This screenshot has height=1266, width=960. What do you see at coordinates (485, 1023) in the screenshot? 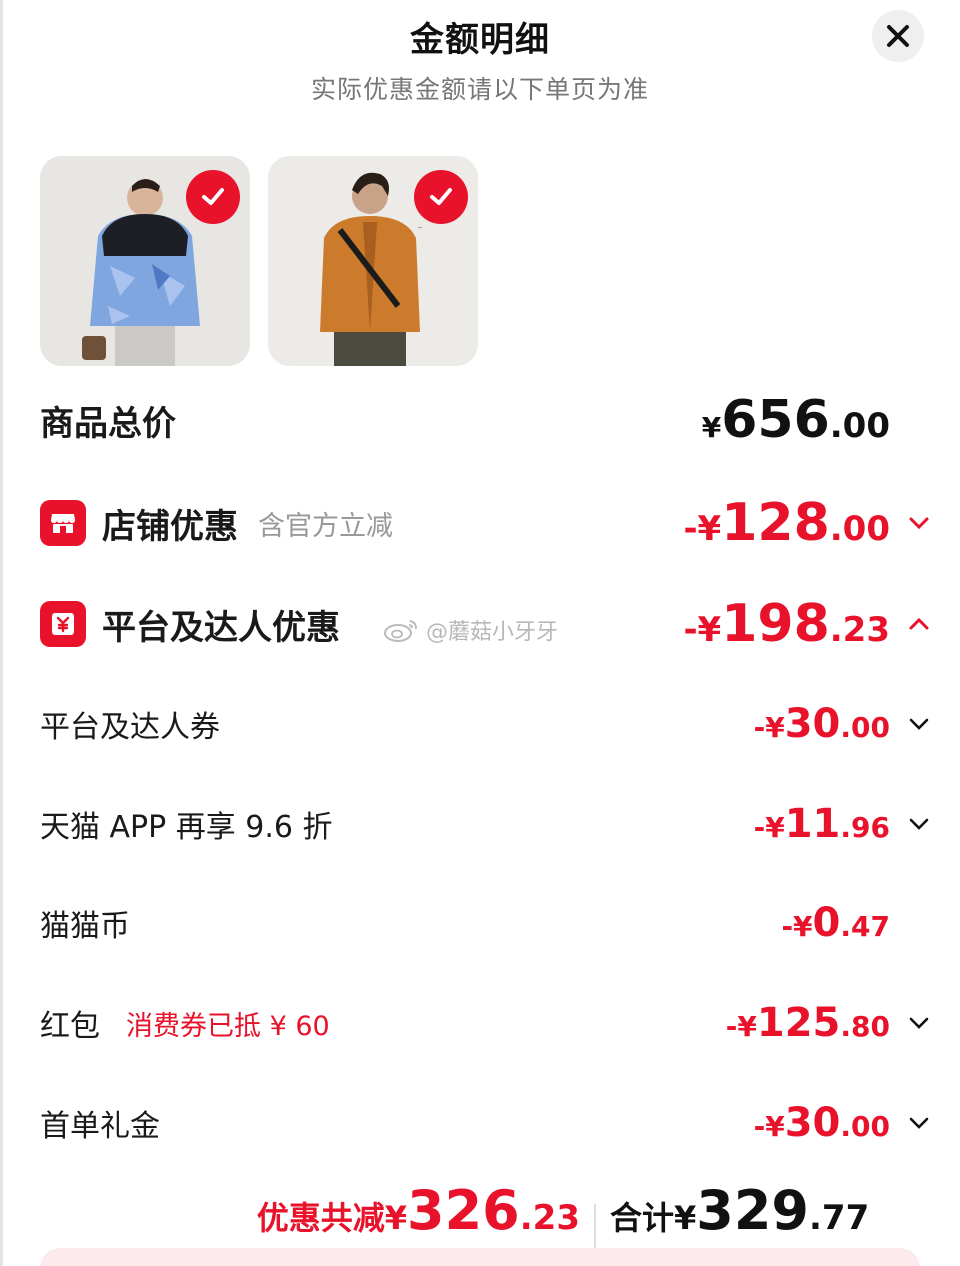
I see `sub-item-row: 红包 消费券已抵 ¥ 60 -¥ 125 .80` at bounding box center [485, 1023].